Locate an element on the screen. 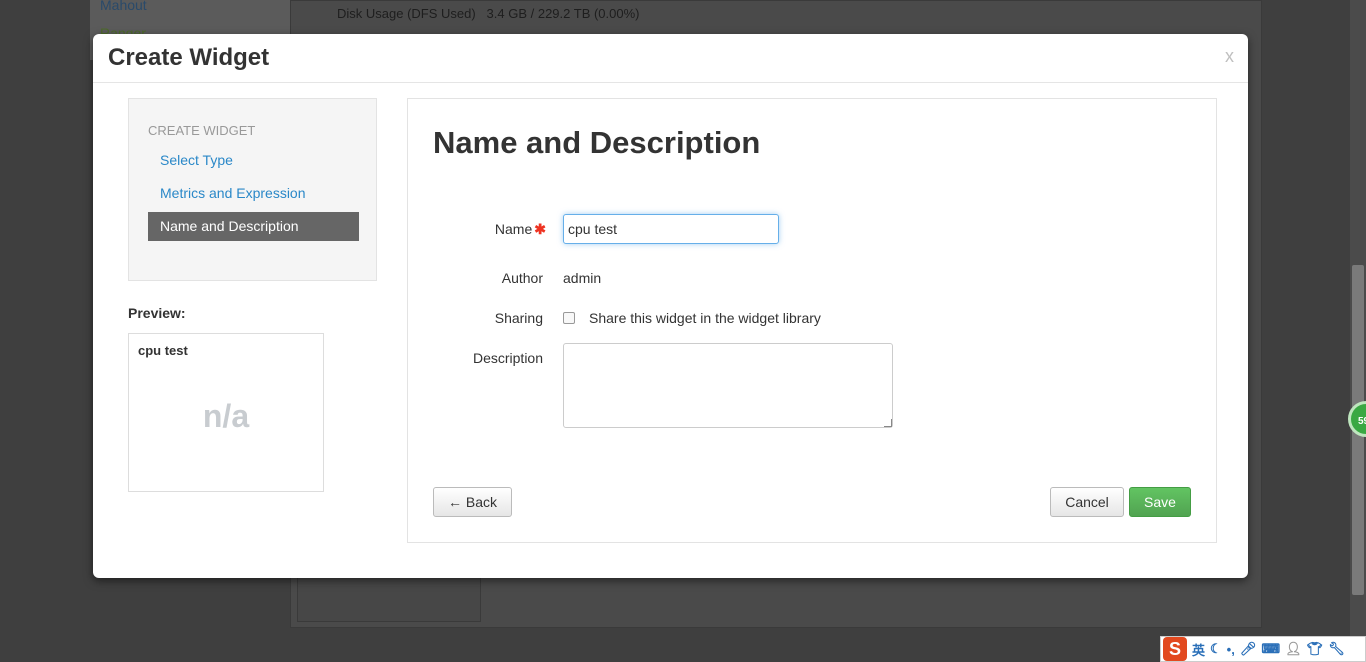 The width and height of the screenshot is (1366, 662). moon-icon: ☾ is located at coordinates (1216, 649).